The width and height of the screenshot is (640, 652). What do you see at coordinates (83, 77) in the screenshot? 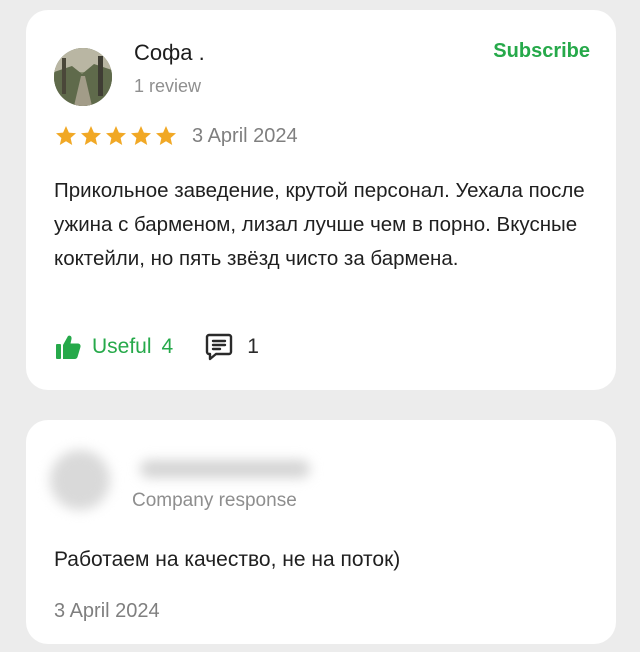
I see `avatar` at bounding box center [83, 77].